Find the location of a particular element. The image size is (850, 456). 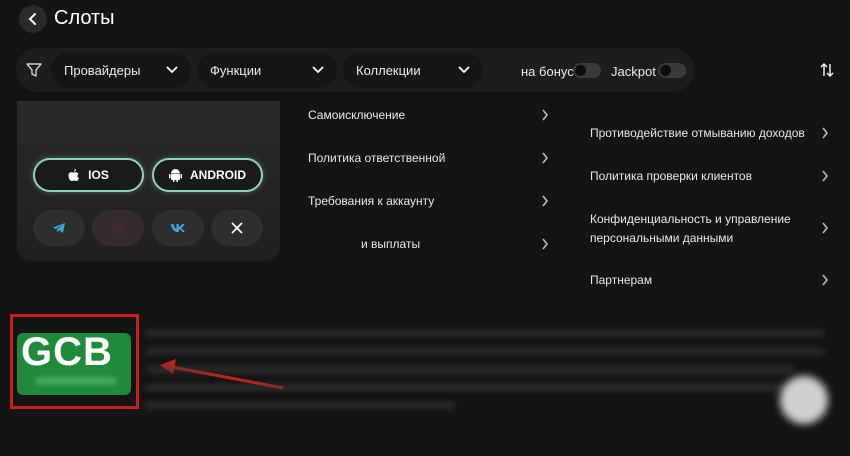

chat-widget-button is located at coordinates (804, 400).